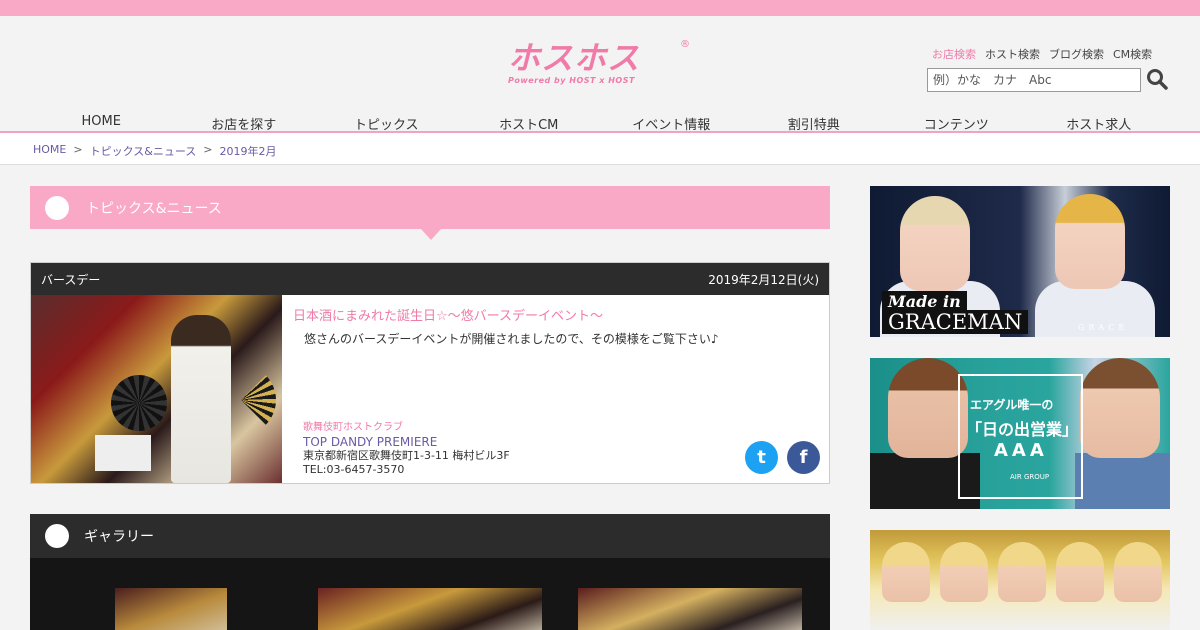 The image size is (1200, 630). What do you see at coordinates (430, 536) in the screenshot?
I see `section-header-gallery: ギャラリー` at bounding box center [430, 536].